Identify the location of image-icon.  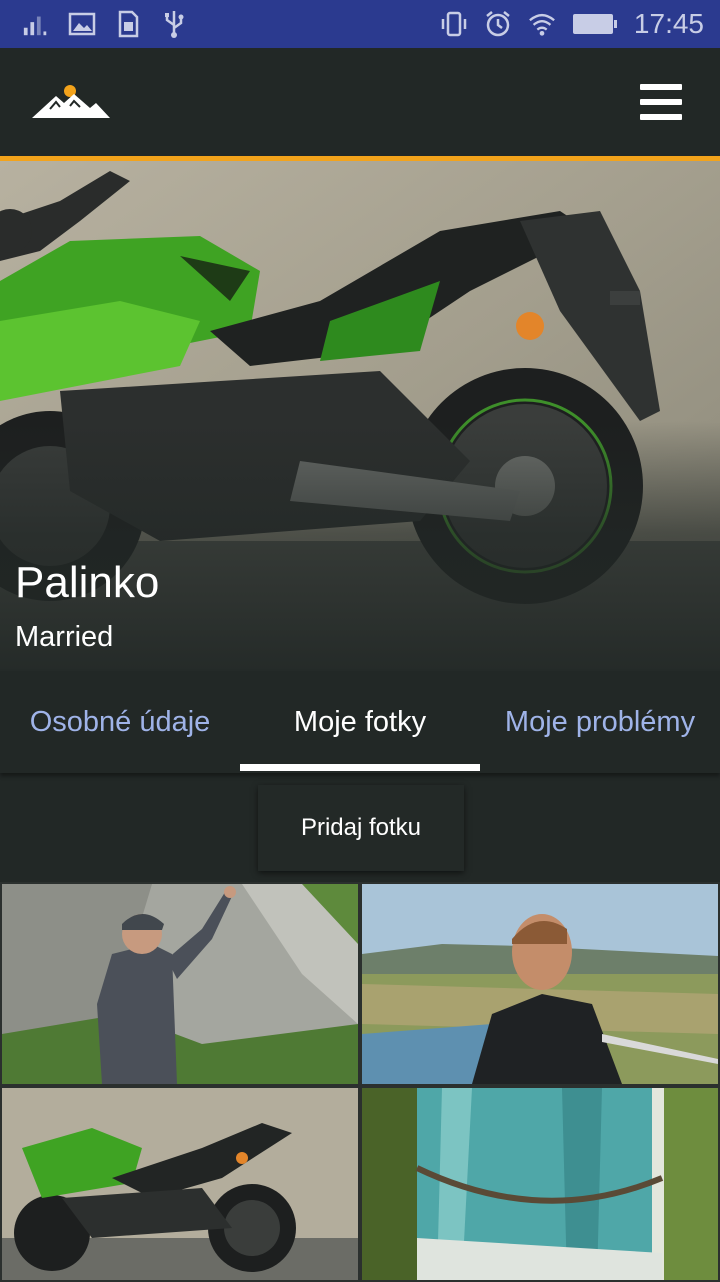
(82, 24).